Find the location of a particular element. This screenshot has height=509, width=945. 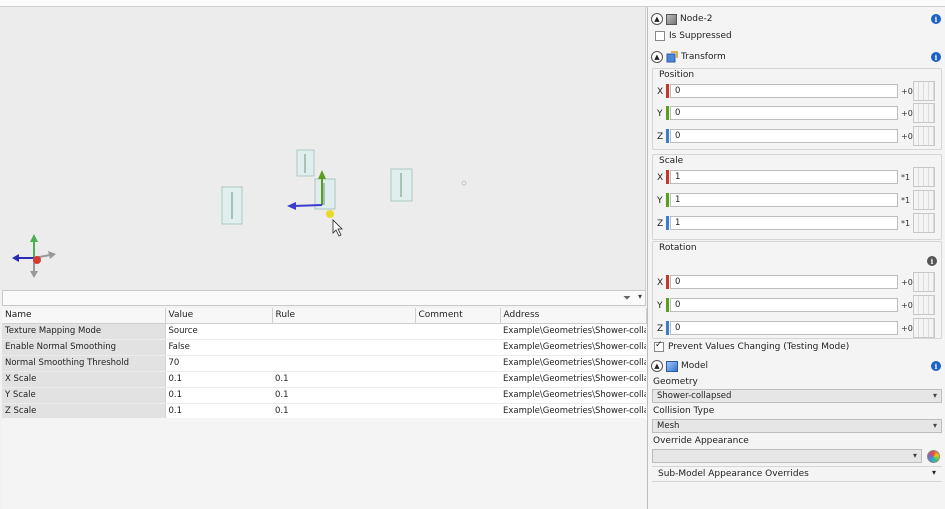

model-title: Model is located at coordinates (695, 366).